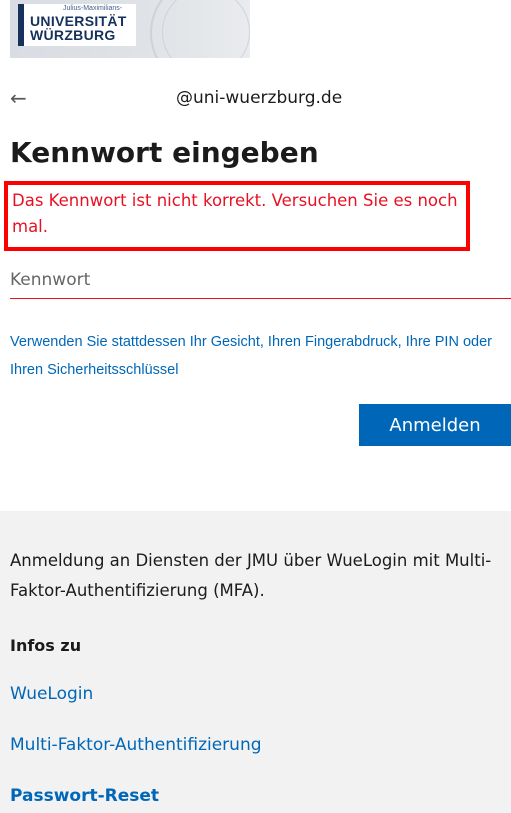 This screenshot has height=813, width=511. What do you see at coordinates (130, 29) in the screenshot?
I see `university-logo: Julius-Maximilians- UNIVERSITÄT WÜRZBURG` at bounding box center [130, 29].